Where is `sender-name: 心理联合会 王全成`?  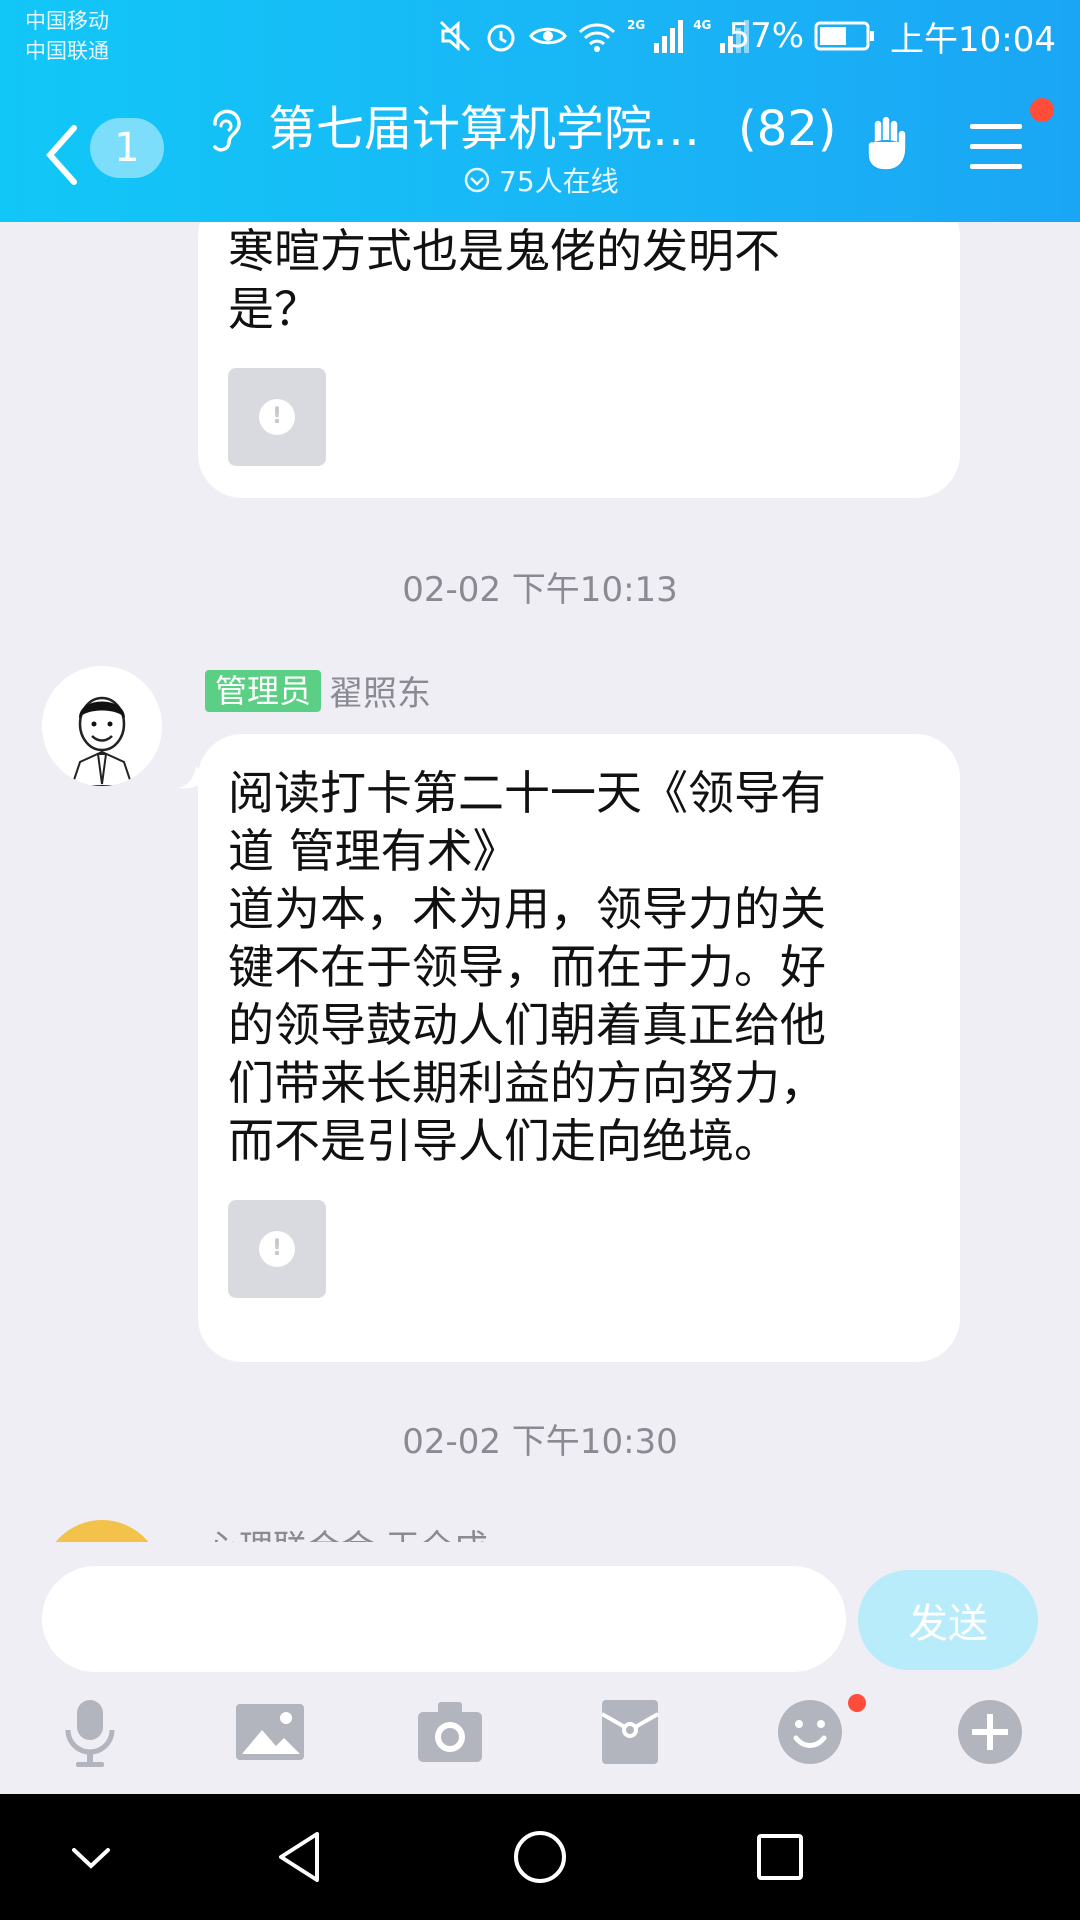
sender-name: 心理联合会 王全成 is located at coordinates (346, 1531).